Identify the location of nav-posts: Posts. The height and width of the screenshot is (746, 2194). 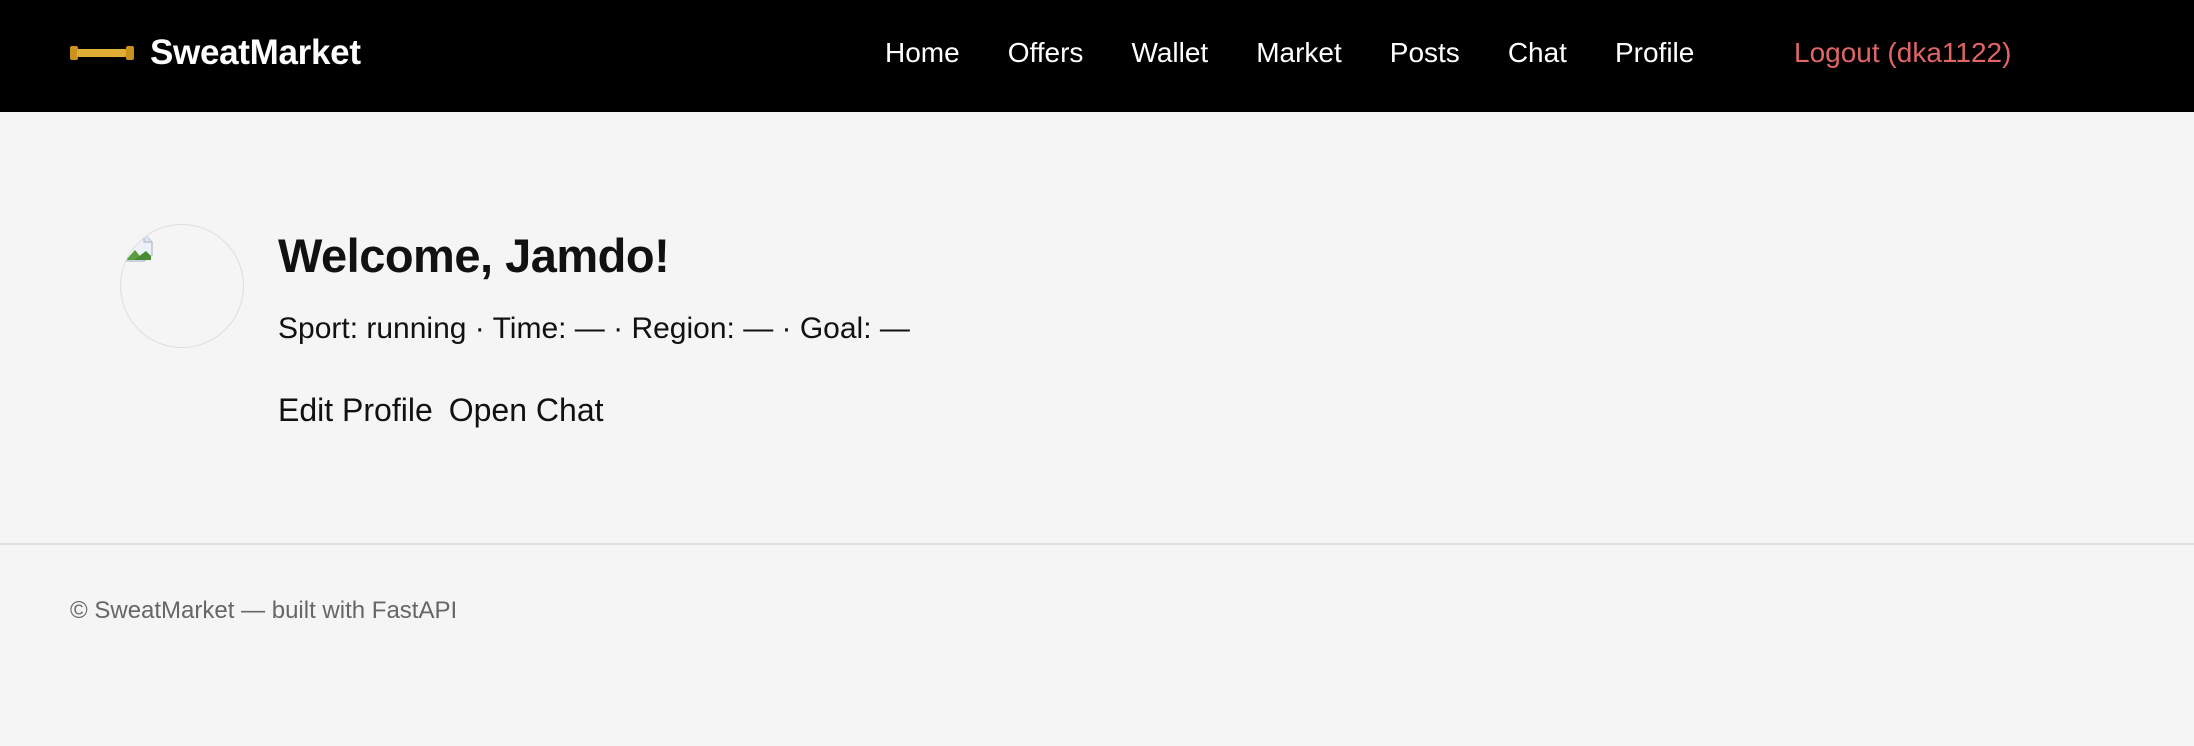
(1425, 53).